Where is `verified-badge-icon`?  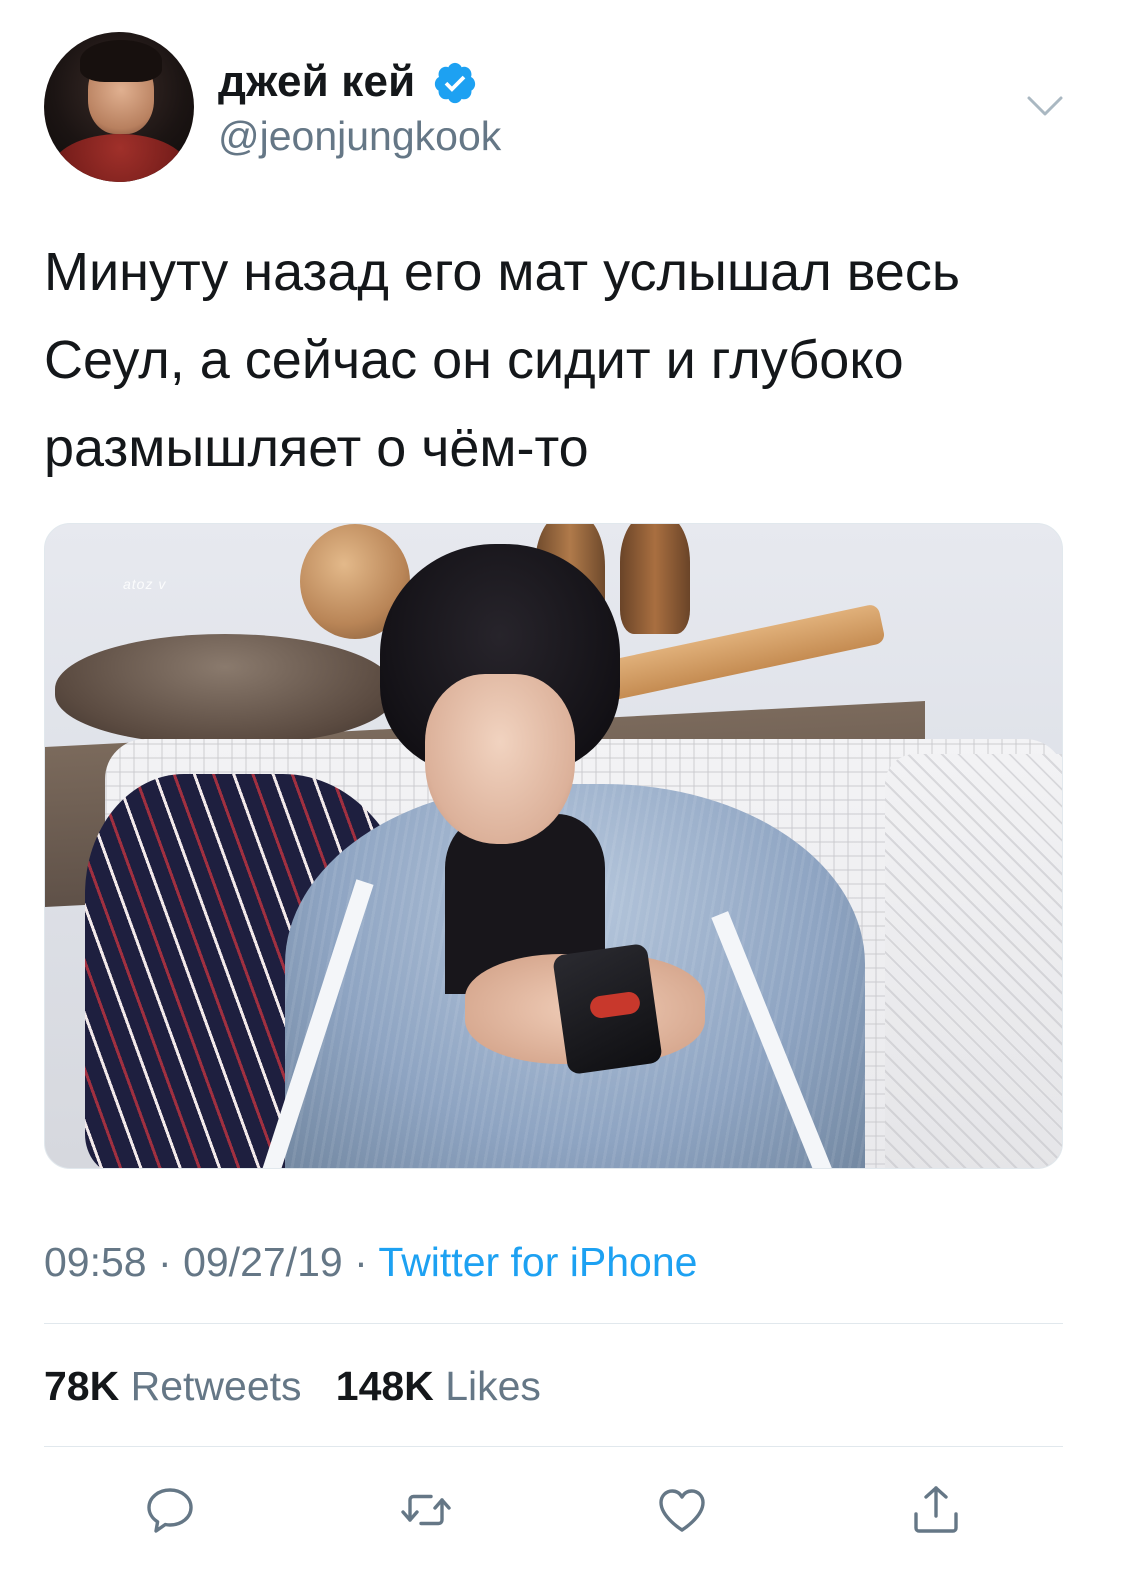 verified-badge-icon is located at coordinates (455, 83).